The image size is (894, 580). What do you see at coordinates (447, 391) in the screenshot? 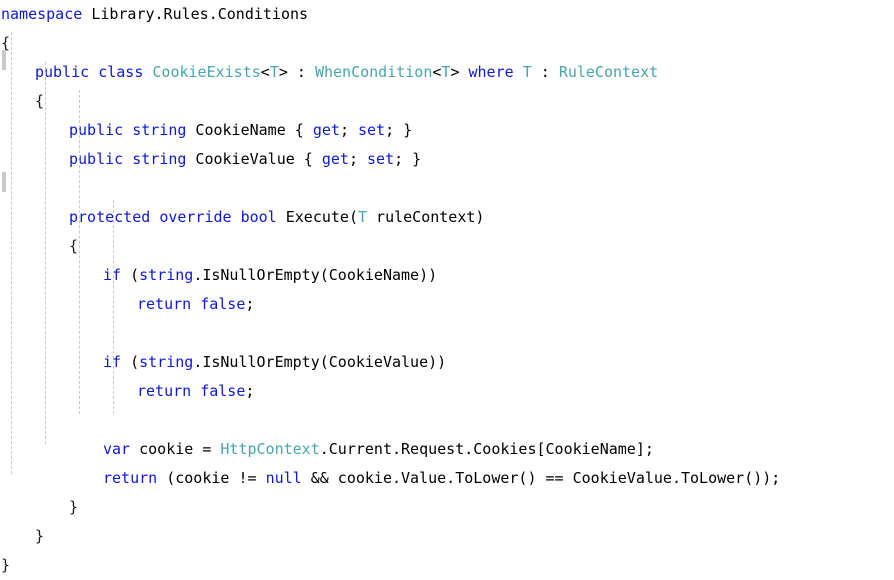
I see `line-return-false-2: return false;` at bounding box center [447, 391].